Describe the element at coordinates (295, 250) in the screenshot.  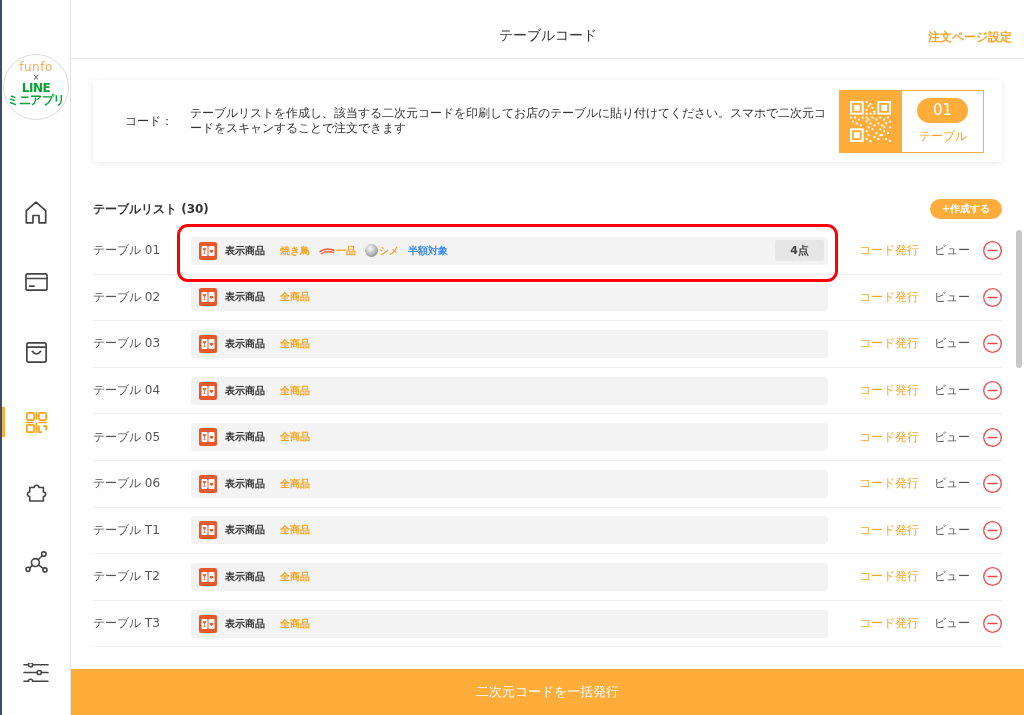
I see `tag-label: 焼き鳥` at that location.